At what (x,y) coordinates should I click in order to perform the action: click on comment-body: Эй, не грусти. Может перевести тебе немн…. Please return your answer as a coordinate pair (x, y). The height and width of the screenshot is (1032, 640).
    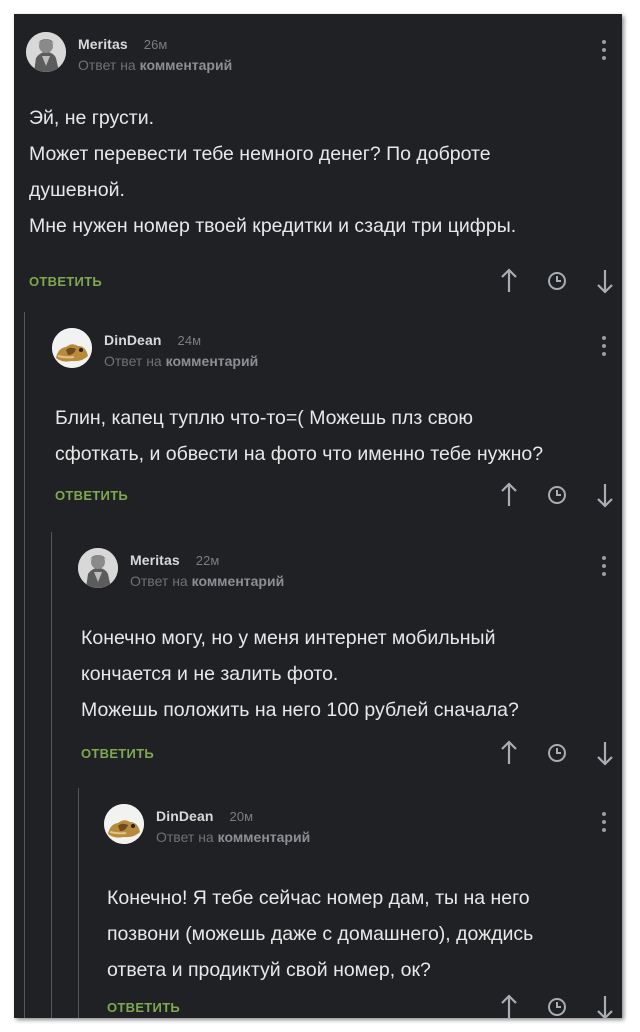
    Looking at the image, I should click on (272, 172).